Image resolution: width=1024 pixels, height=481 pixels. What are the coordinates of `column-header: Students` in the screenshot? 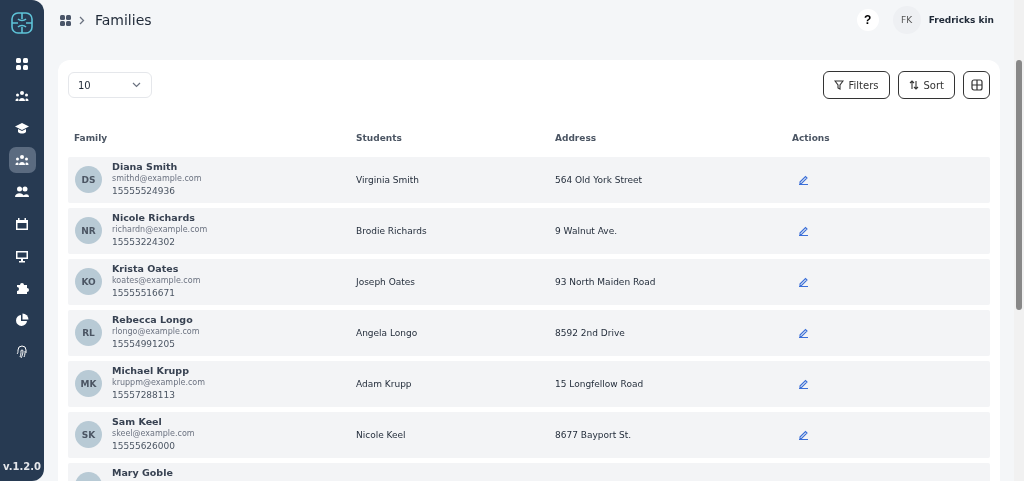 It's located at (379, 138).